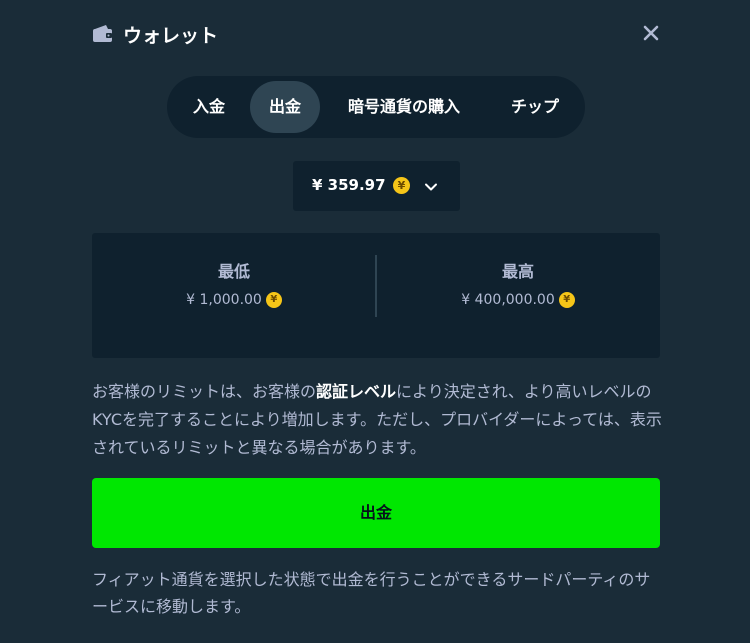 This screenshot has height=643, width=750. Describe the element at coordinates (508, 300) in the screenshot. I see `max-limit-value: ¥ 400,000.00` at that location.